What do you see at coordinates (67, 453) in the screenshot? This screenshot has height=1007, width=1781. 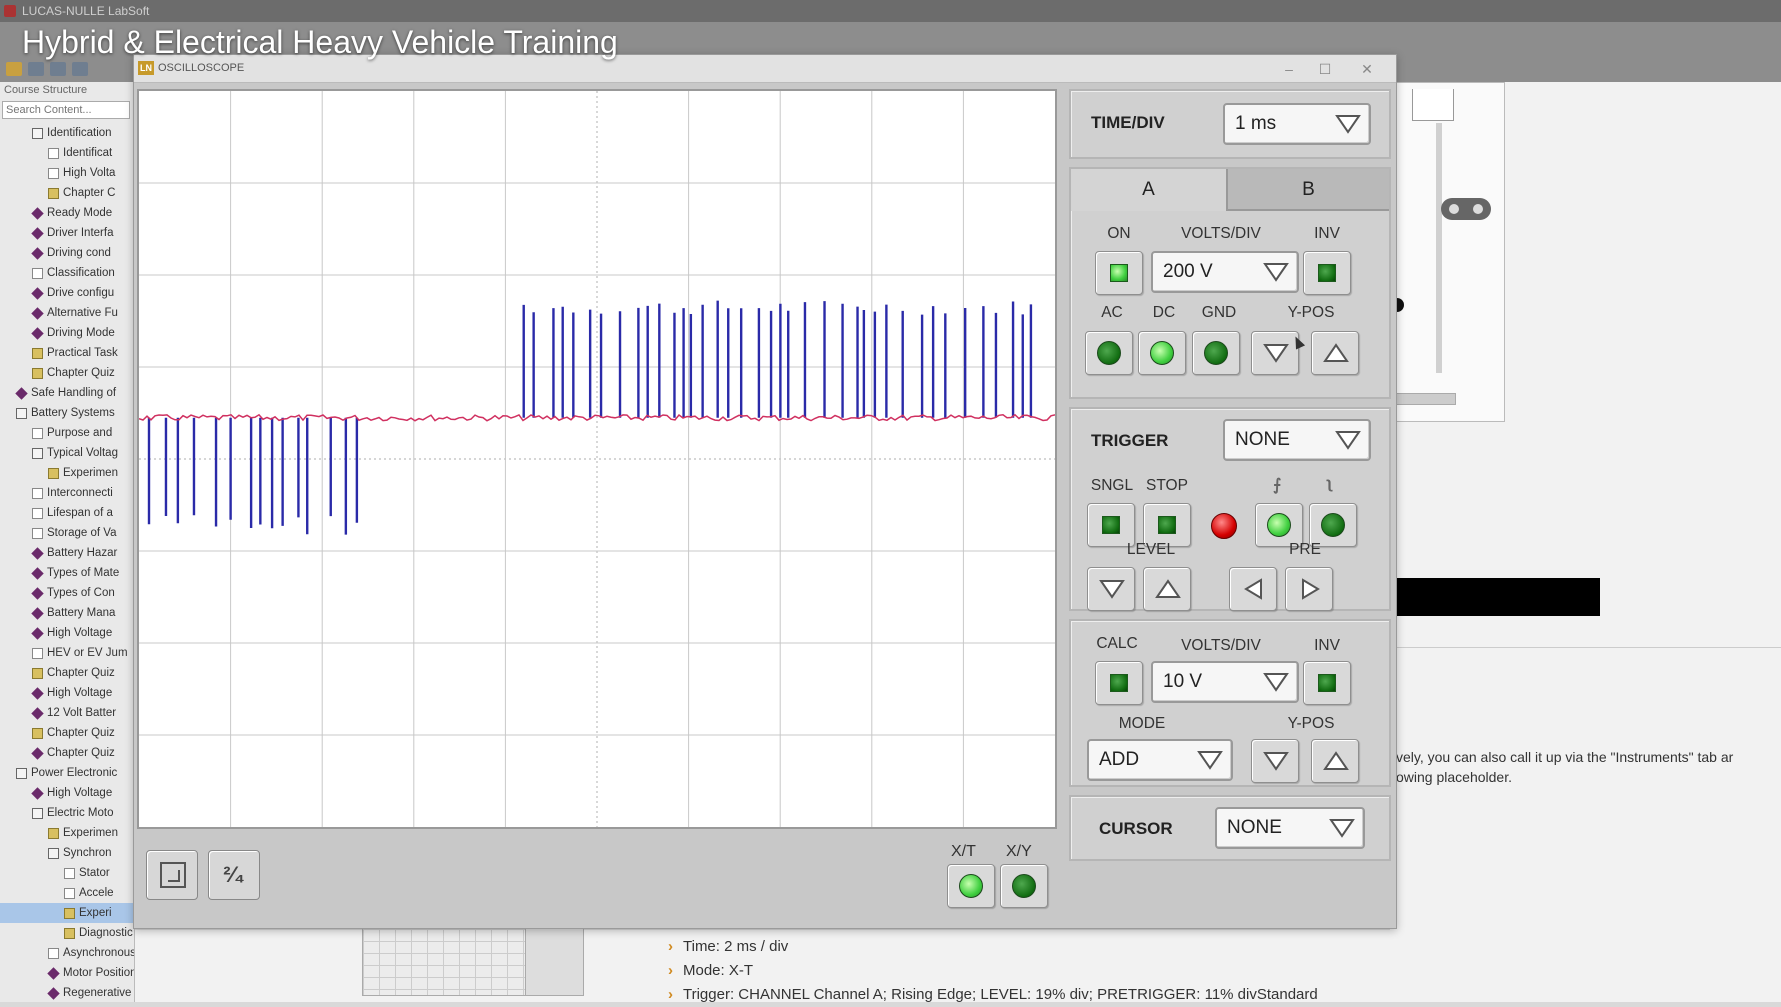 I see `sidebar-item: Typical Voltag` at bounding box center [67, 453].